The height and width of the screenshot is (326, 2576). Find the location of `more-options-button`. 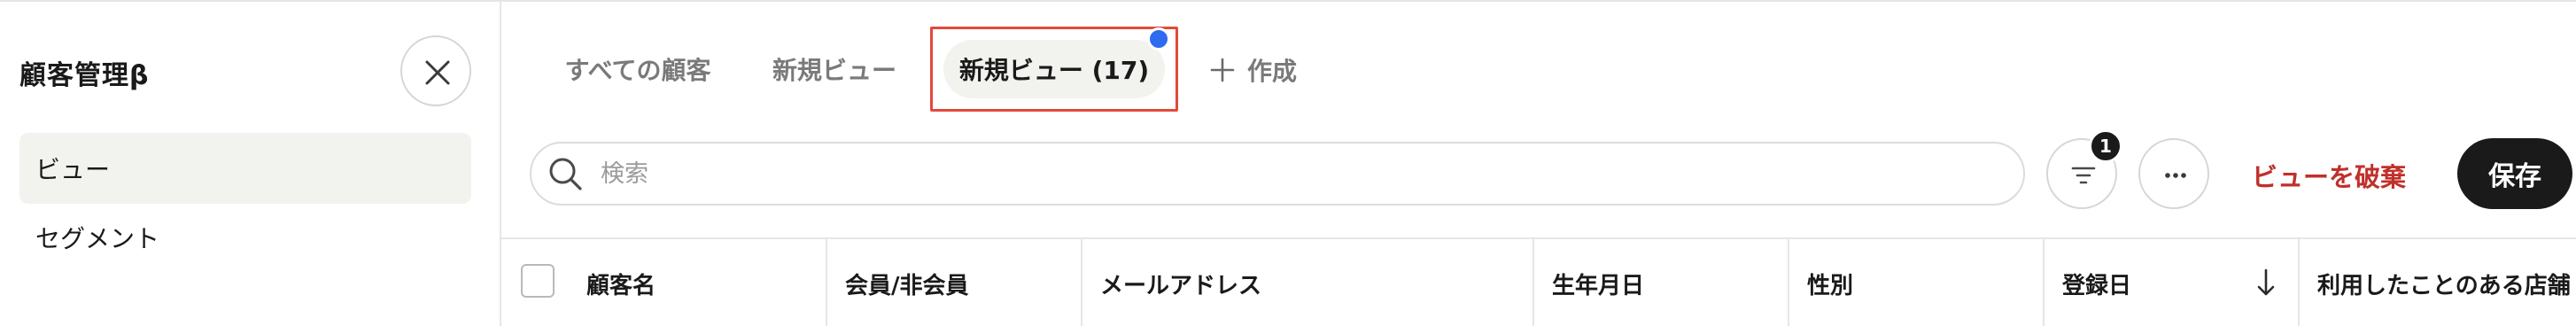

more-options-button is located at coordinates (2173, 173).